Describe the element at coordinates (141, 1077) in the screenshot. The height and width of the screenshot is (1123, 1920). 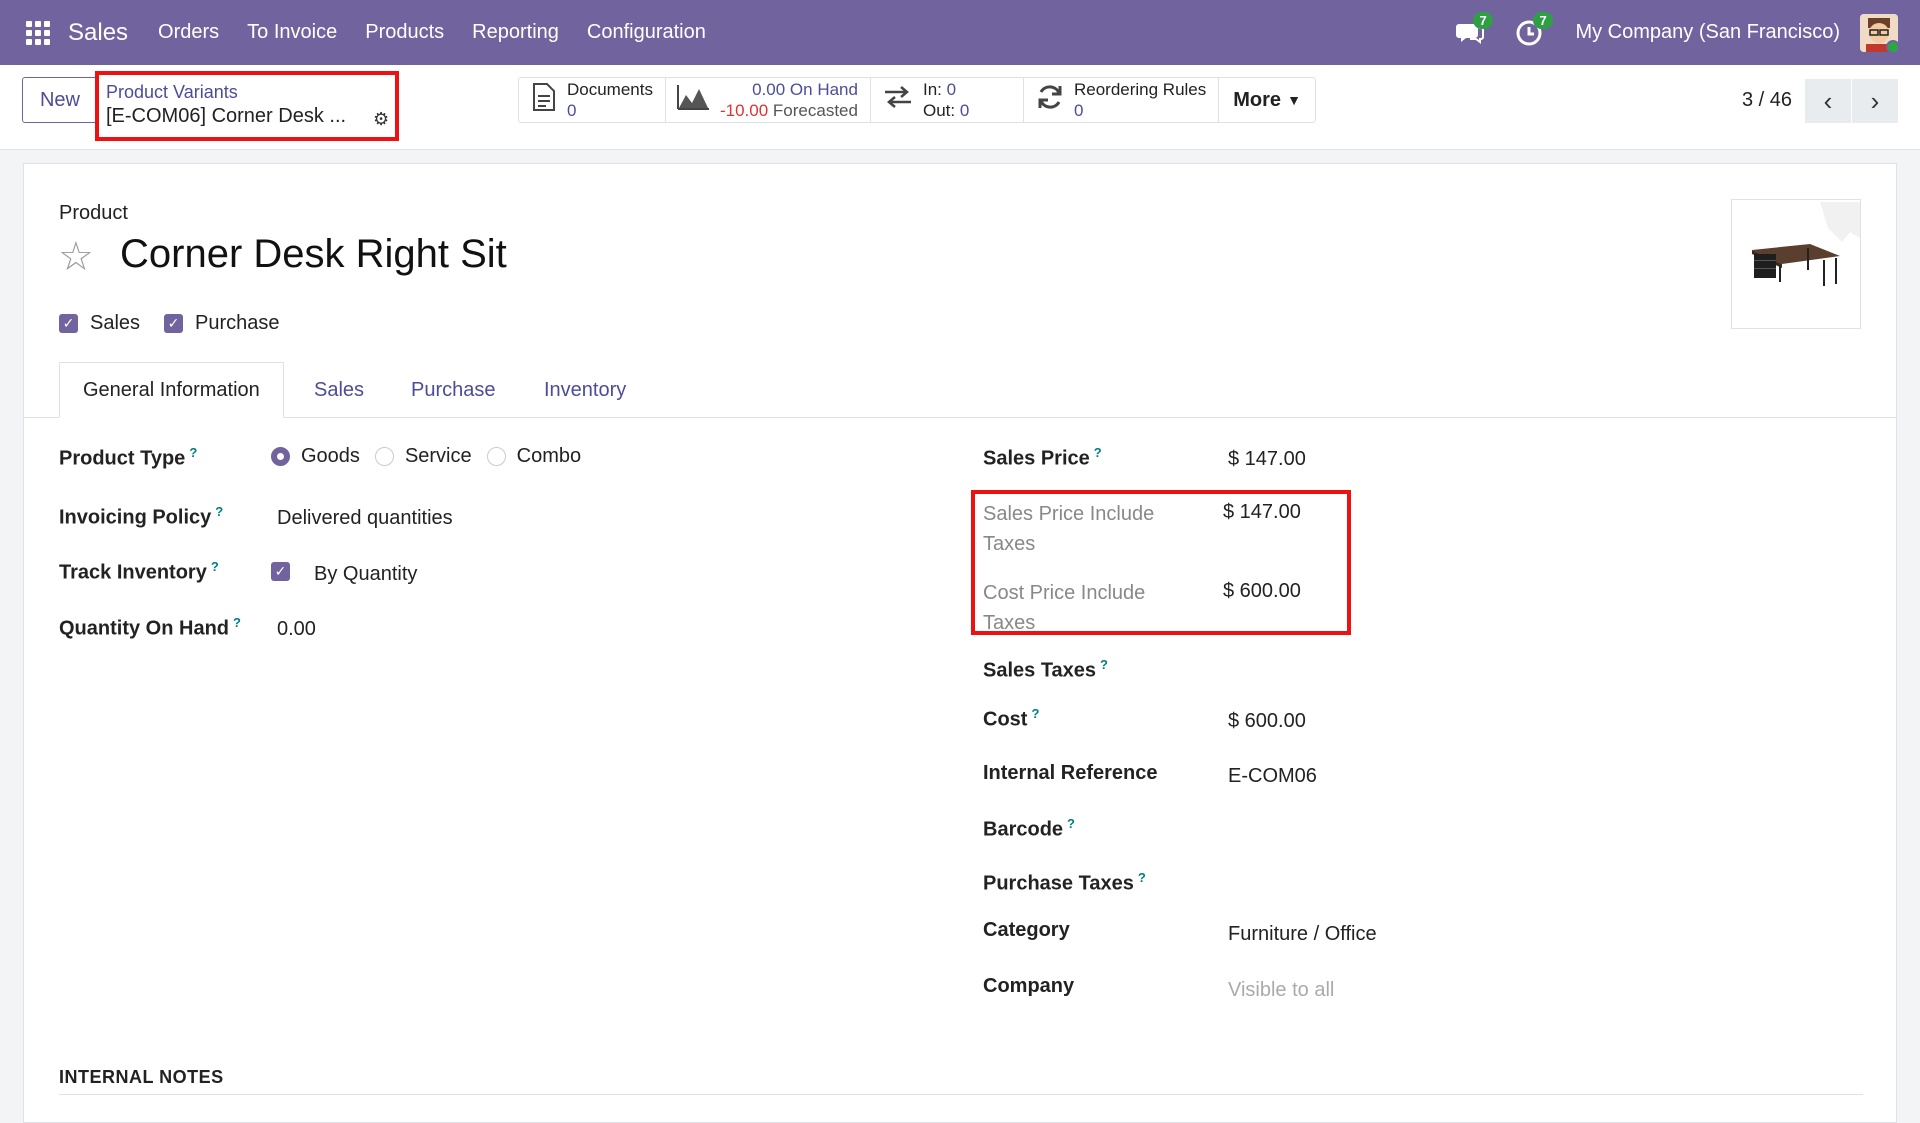
I see `internal-notes-heading: INTERNAL NOTES` at that location.